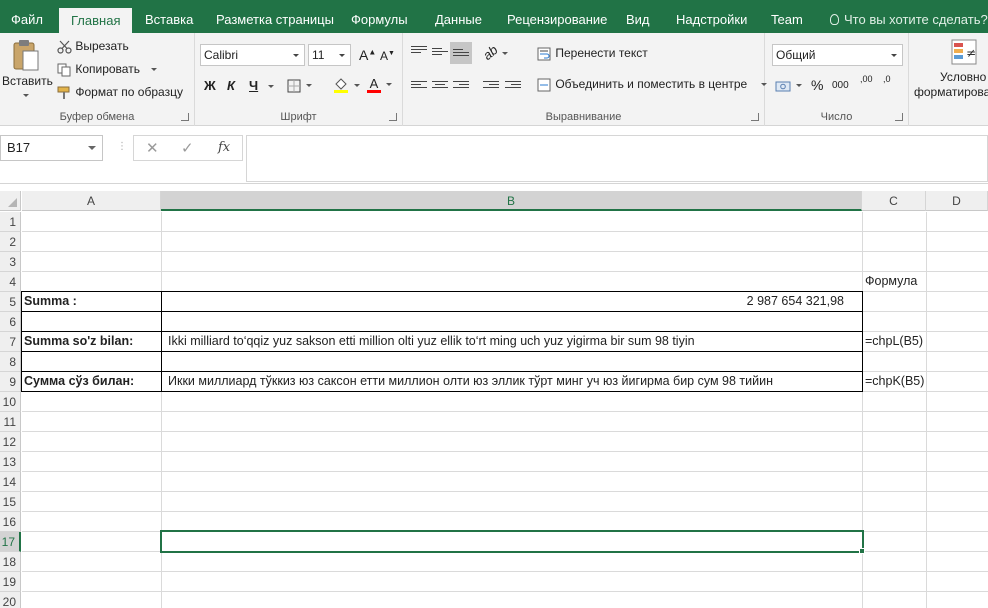 This screenshot has height=608, width=988. What do you see at coordinates (592, 53) in the screenshot?
I see `wrap-text-button: Перенести текст` at bounding box center [592, 53].